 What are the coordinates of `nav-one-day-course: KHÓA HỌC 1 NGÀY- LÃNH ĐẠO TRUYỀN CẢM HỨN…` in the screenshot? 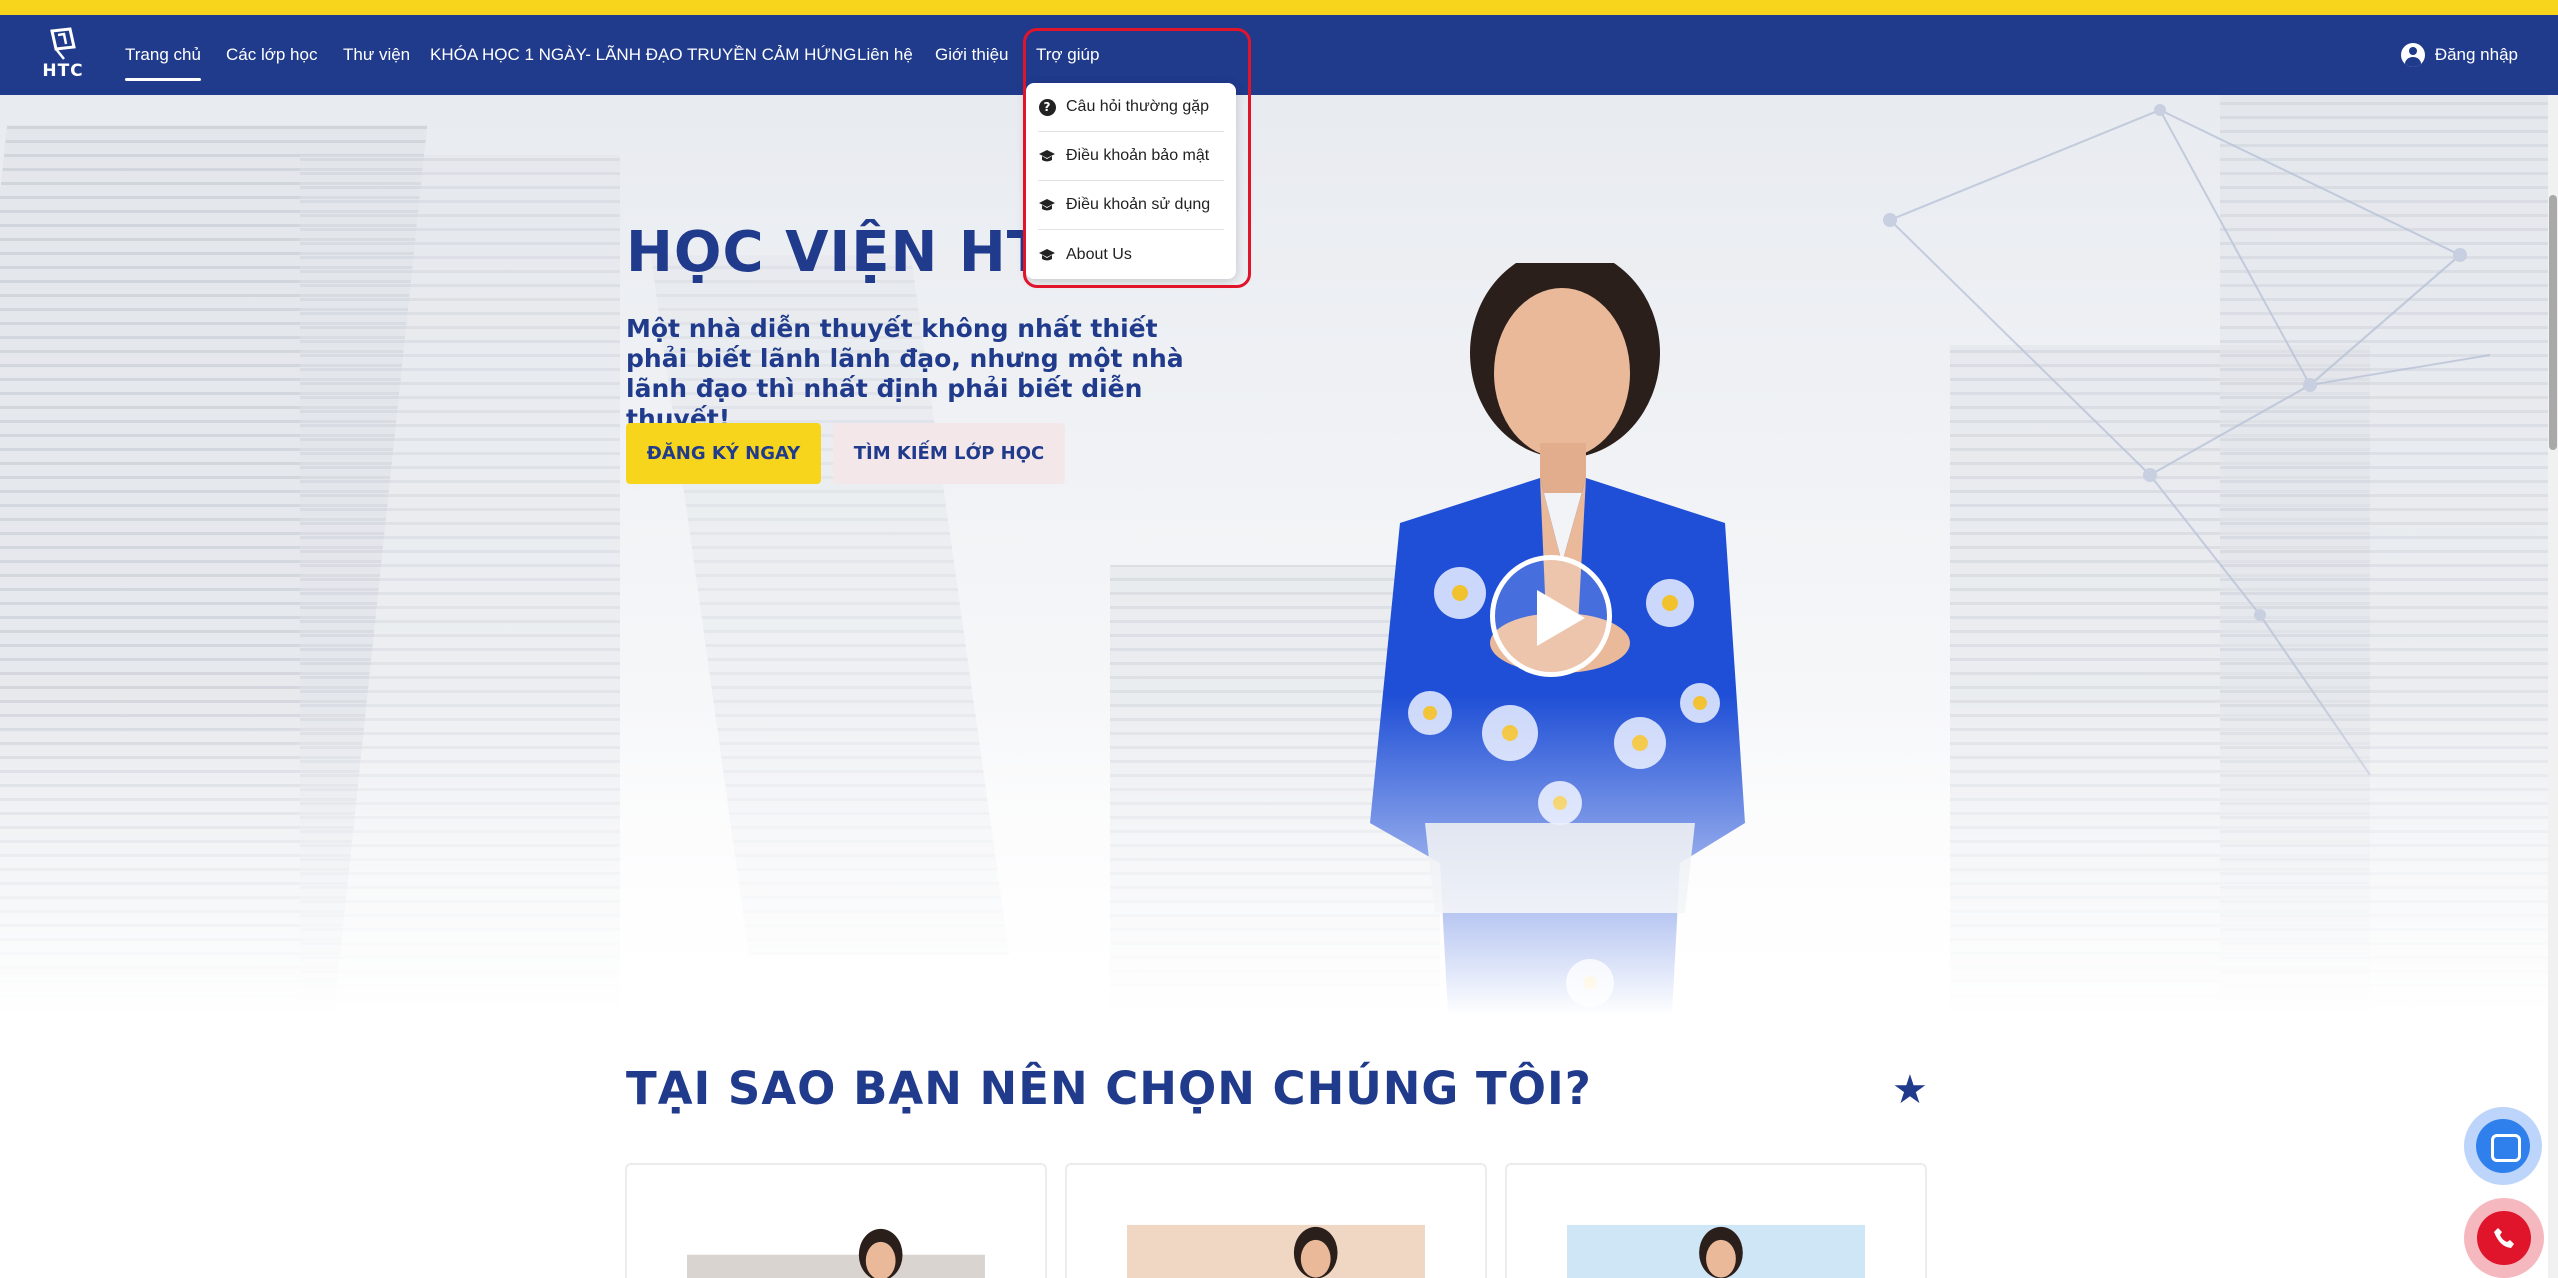 It's located at (643, 56).